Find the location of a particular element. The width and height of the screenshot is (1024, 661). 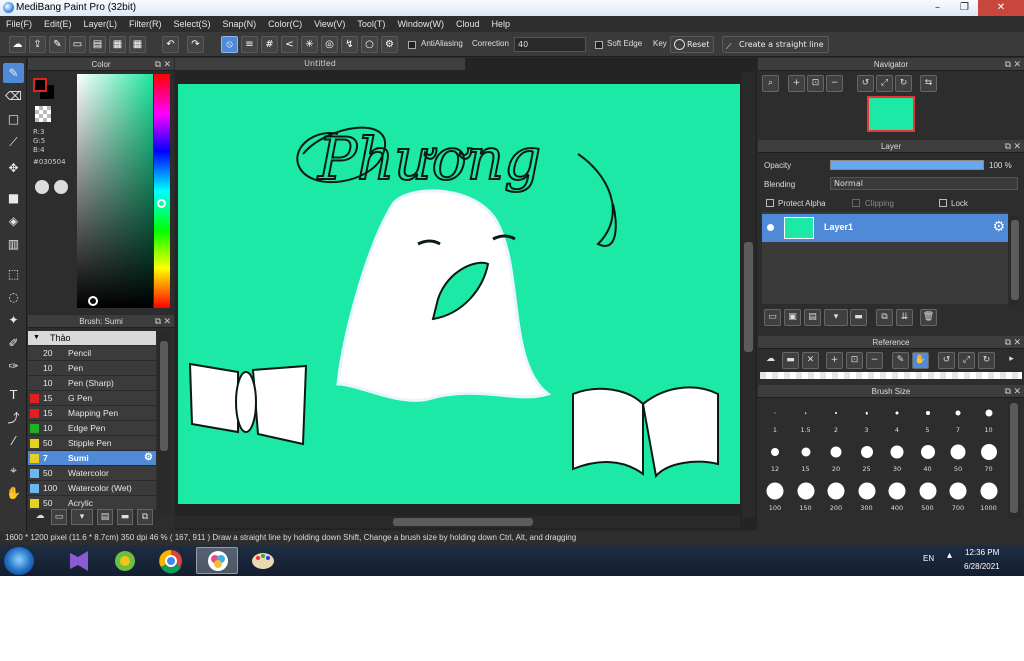

navigator-thumbnail is located at coordinates (891, 114).